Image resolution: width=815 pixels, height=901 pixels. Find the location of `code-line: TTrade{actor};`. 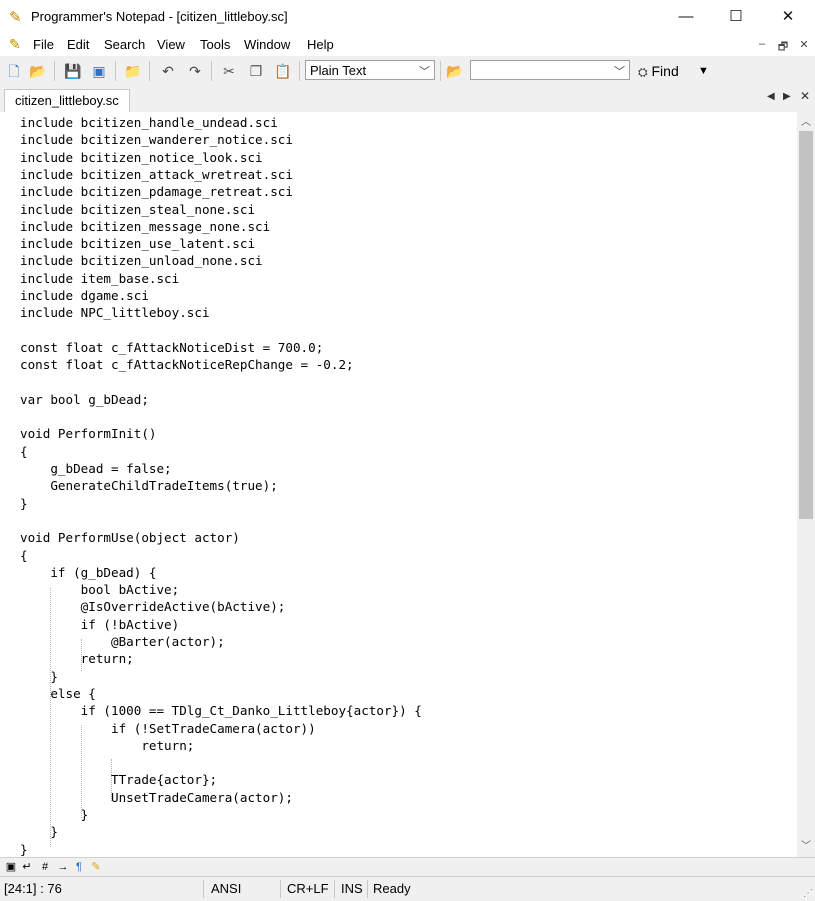

code-line: TTrade{actor}; is located at coordinates (118, 779).